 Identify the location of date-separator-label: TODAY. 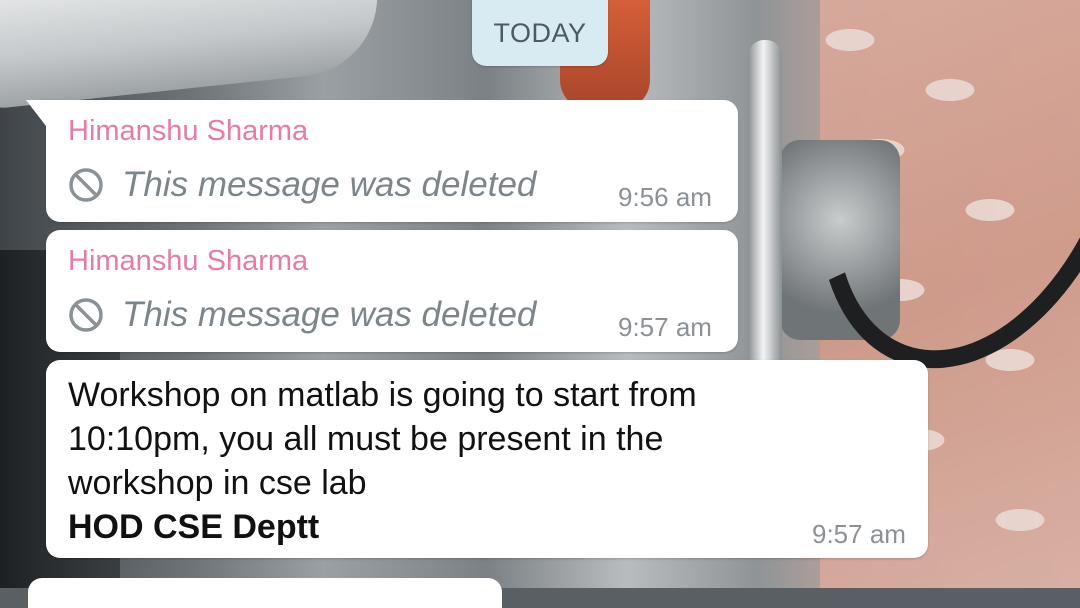
(540, 32).